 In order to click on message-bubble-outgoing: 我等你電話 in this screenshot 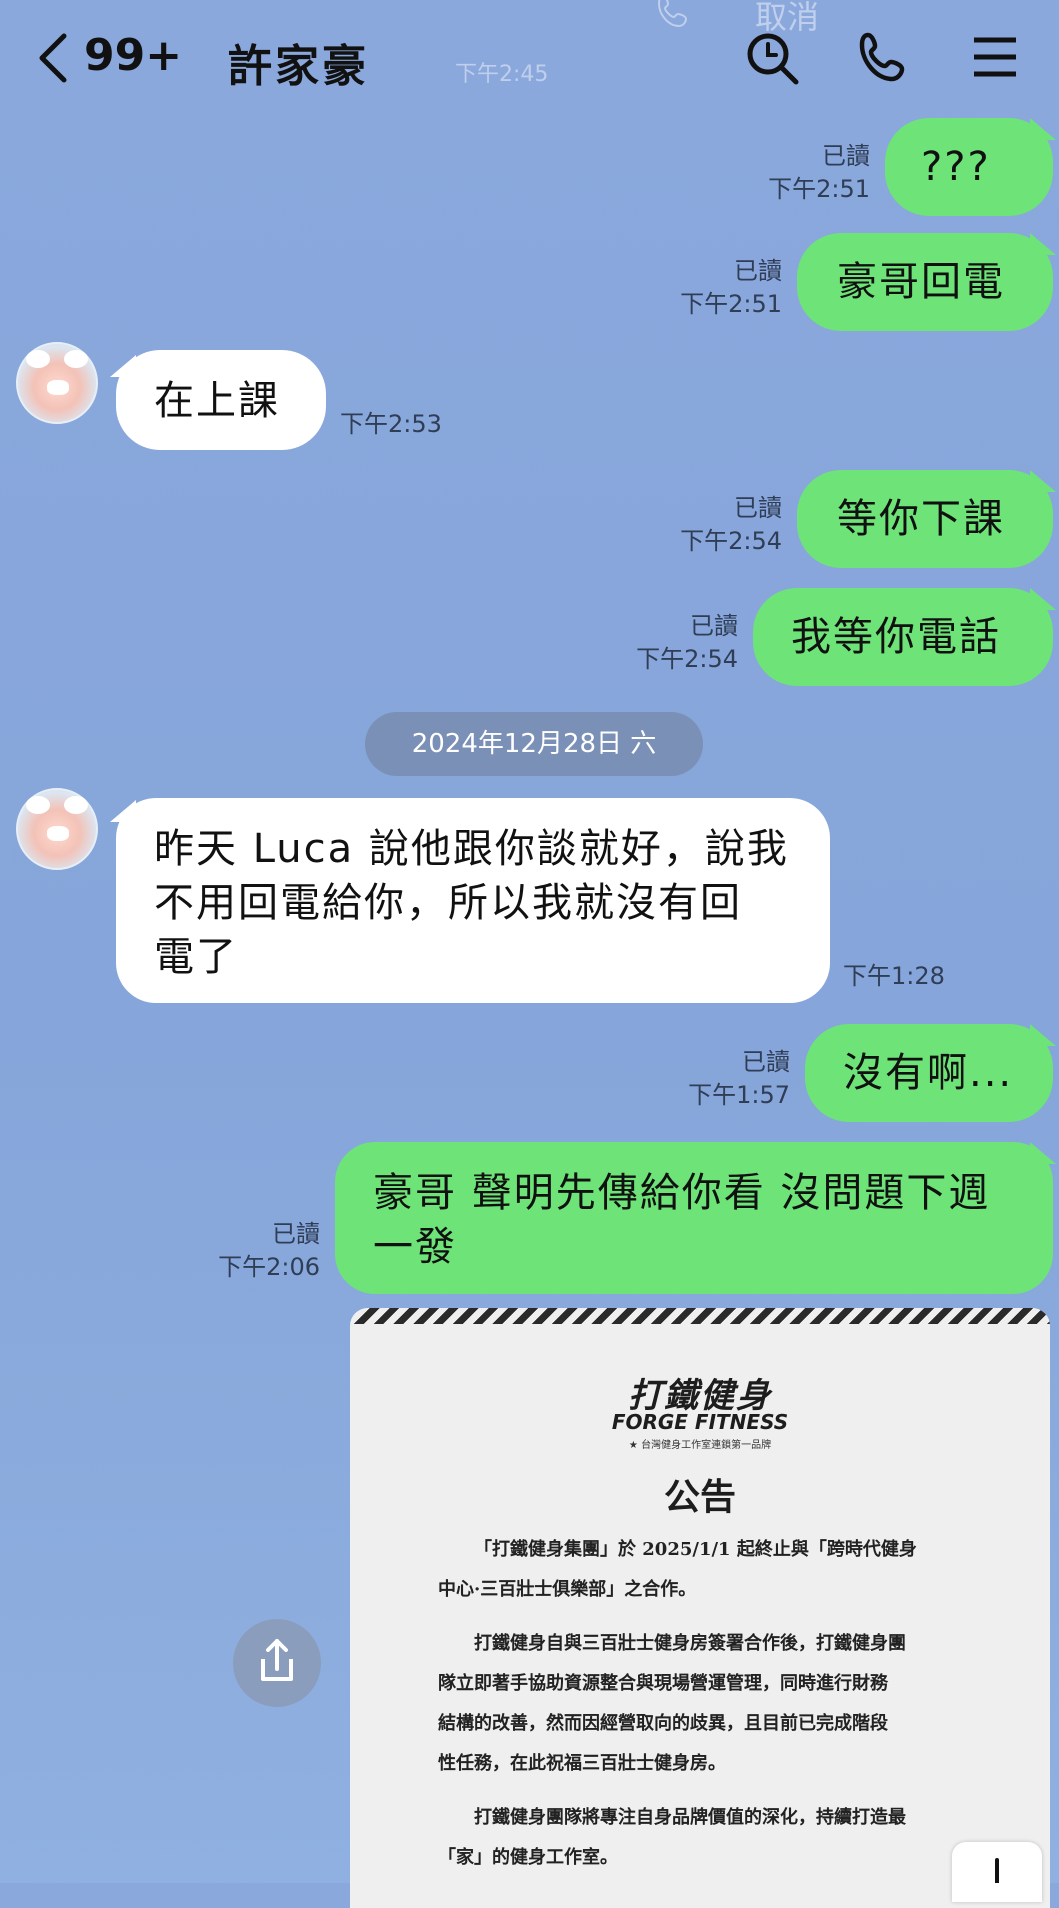, I will do `click(903, 637)`.